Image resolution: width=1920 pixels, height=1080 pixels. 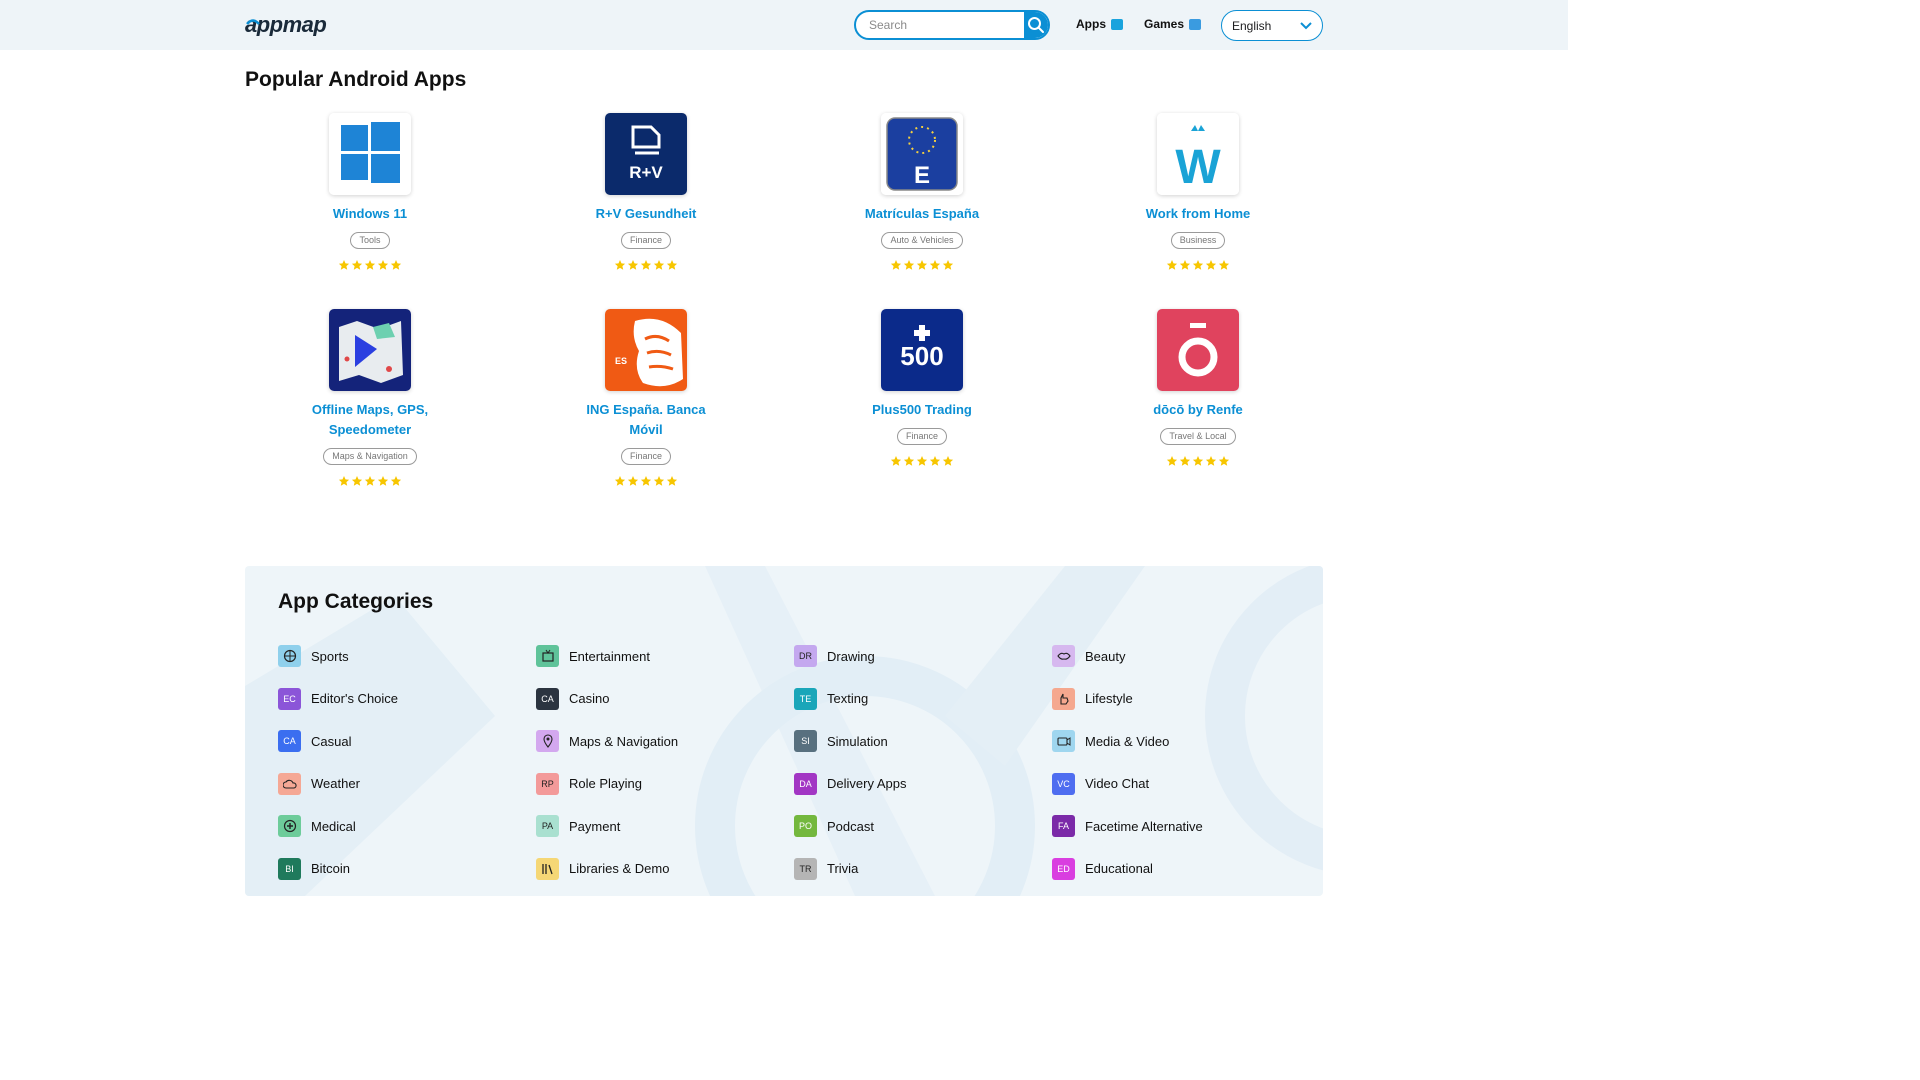 What do you see at coordinates (1272, 25) in the screenshot?
I see `language-select: English` at bounding box center [1272, 25].